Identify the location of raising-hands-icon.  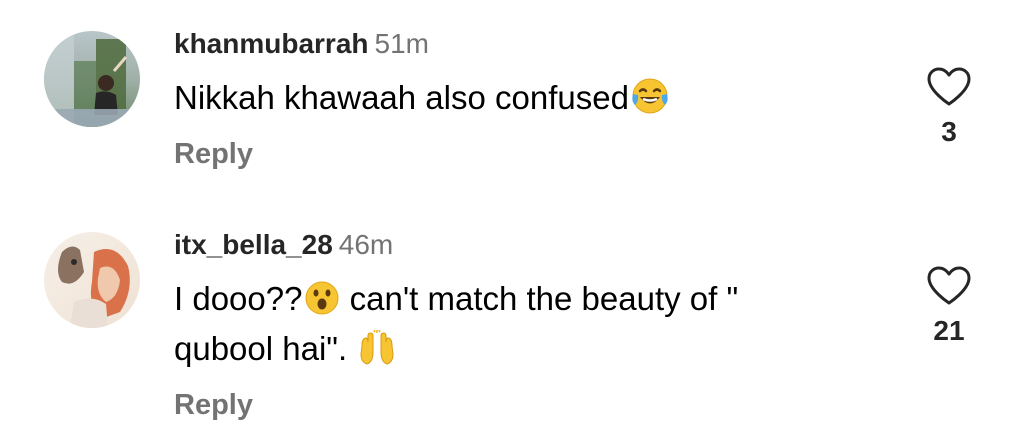
(377, 353).